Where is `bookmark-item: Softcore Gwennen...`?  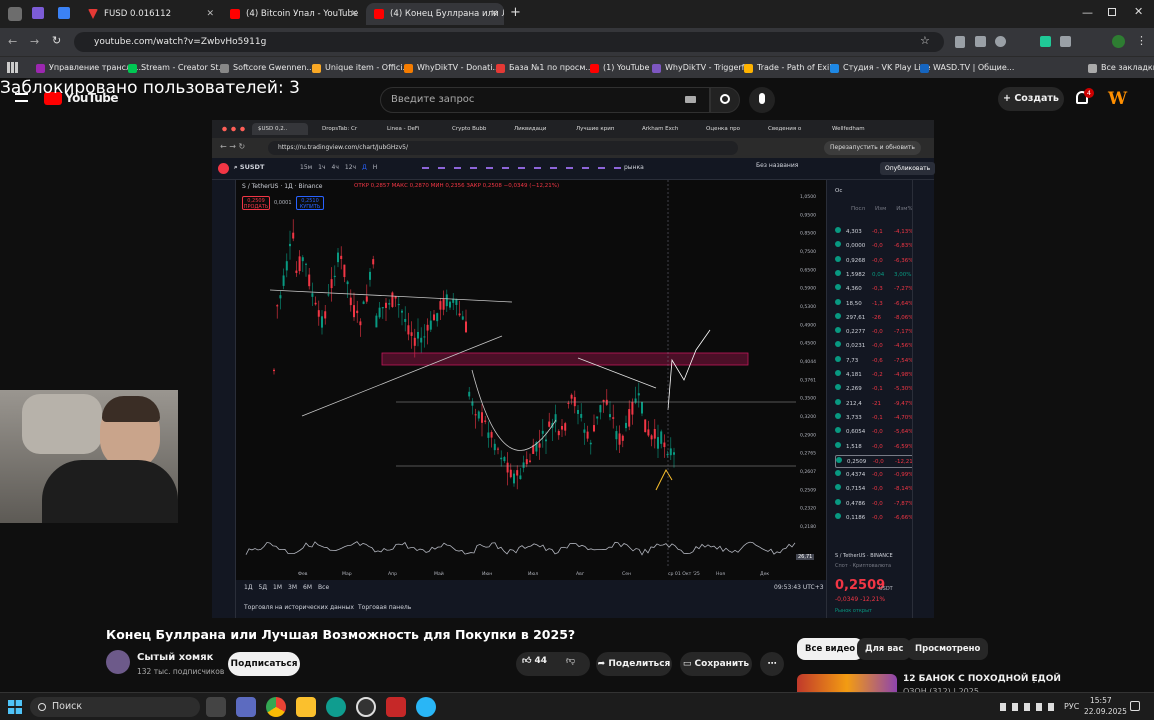 bookmark-item: Softcore Gwennen... is located at coordinates (267, 68).